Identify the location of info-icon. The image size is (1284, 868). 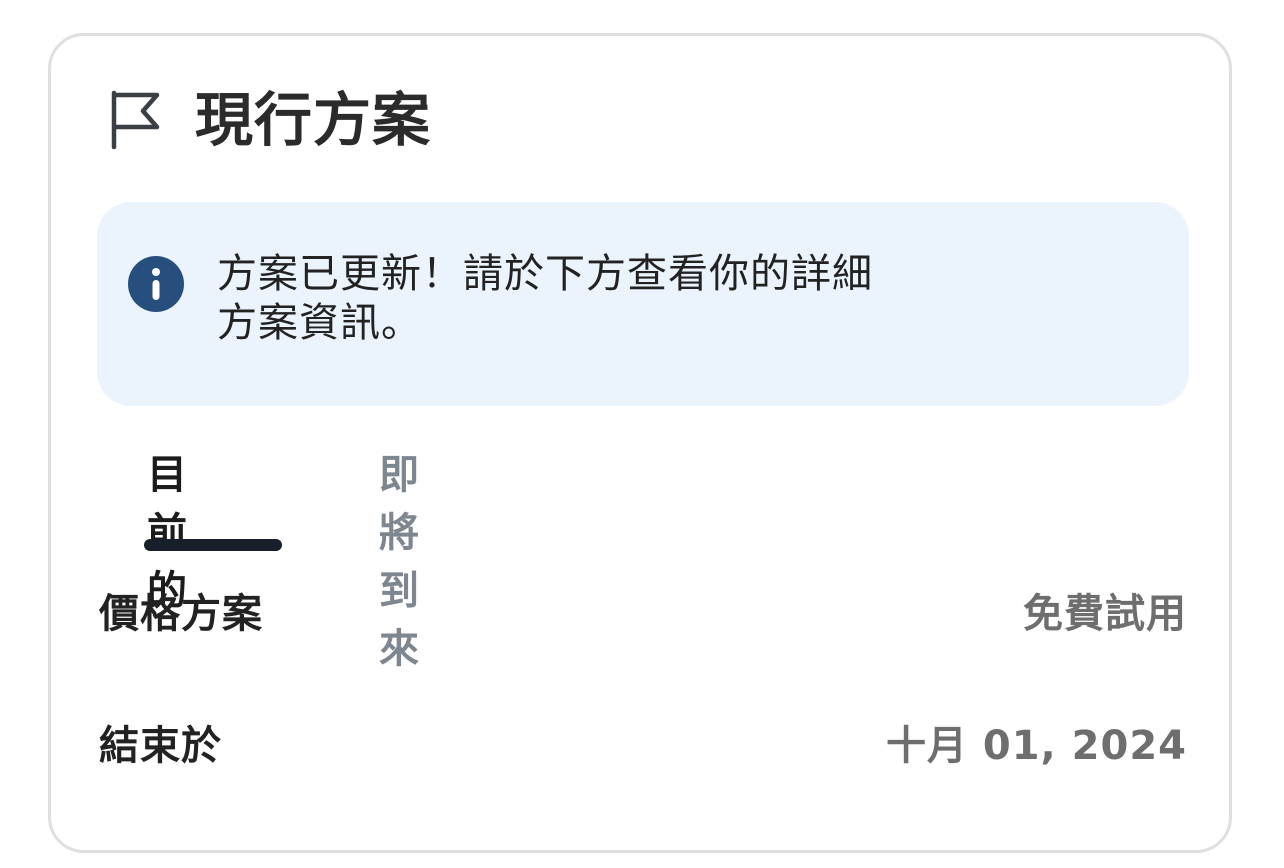
(156, 284).